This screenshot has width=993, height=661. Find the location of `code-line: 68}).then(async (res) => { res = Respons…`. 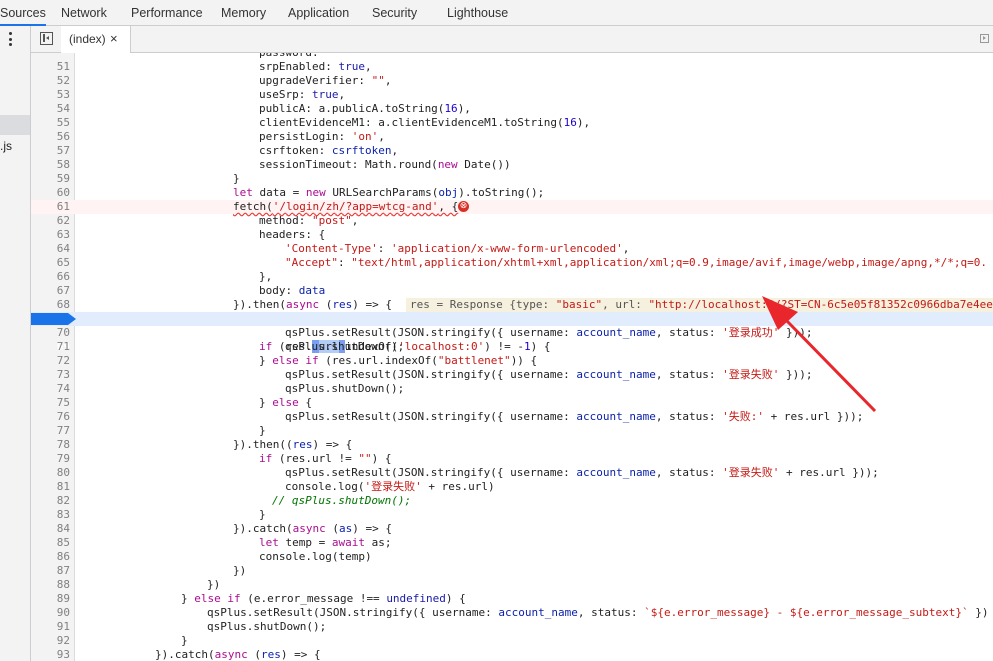

code-line: 68}).then(async (res) => { res = Respons… is located at coordinates (512, 305).